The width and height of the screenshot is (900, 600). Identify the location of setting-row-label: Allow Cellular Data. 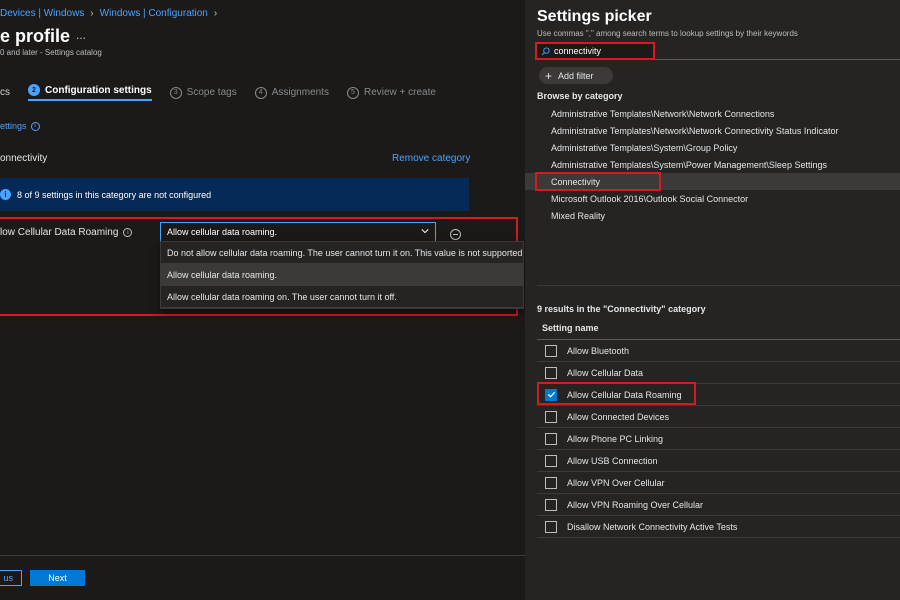
(605, 372).